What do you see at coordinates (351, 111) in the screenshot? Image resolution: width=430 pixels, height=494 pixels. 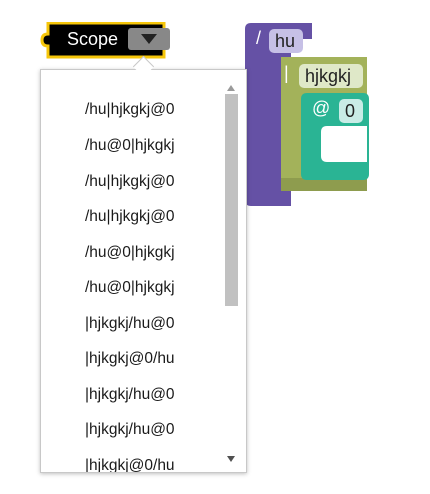 I see `at-field: 0` at bounding box center [351, 111].